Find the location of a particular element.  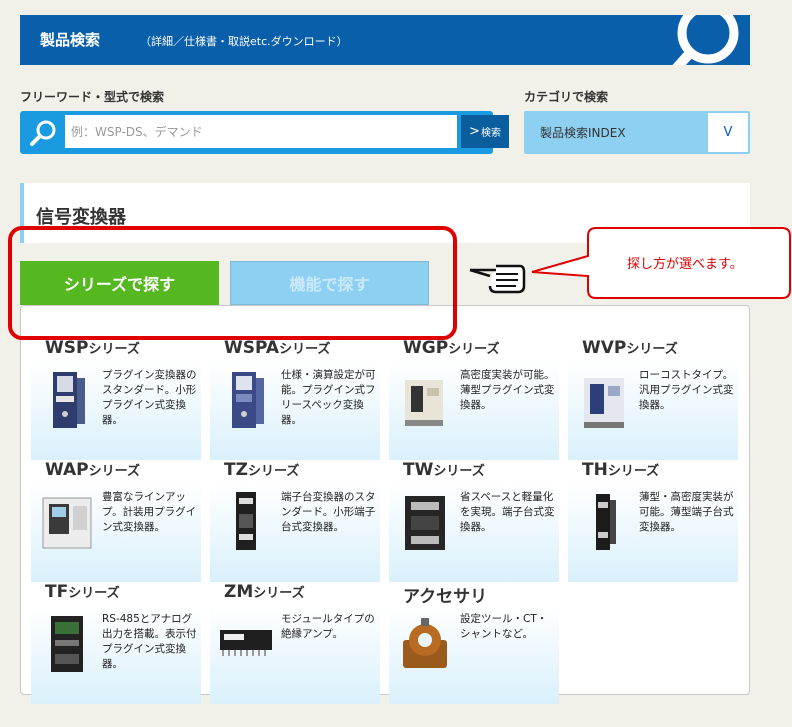

category-selected-value: 製品検索INDEX is located at coordinates (583, 133).